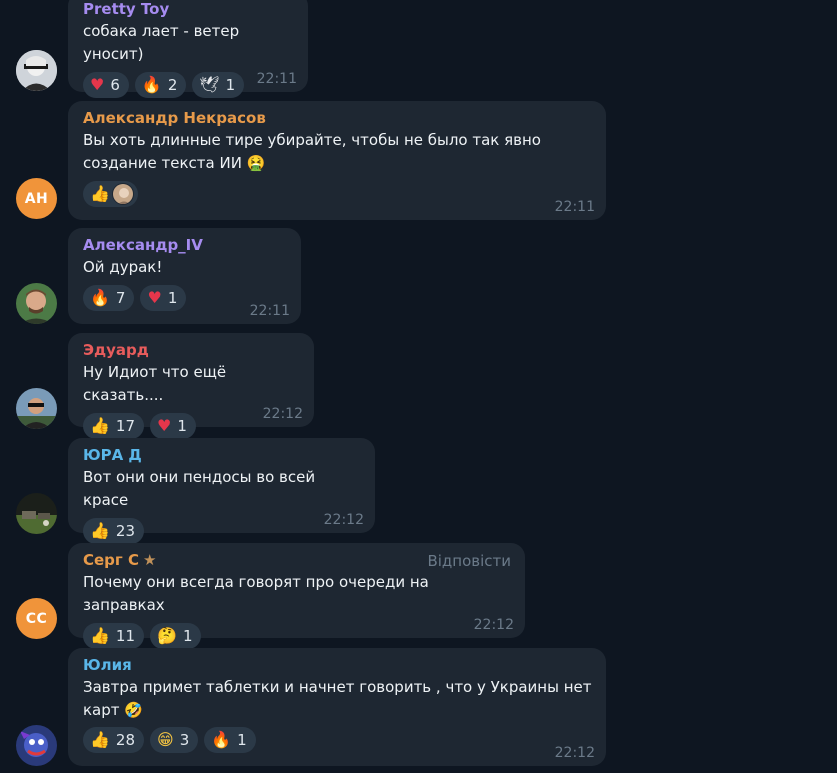 Image resolution: width=837 pixels, height=773 pixels. I want to click on sender-name: Александр_IV, so click(185, 245).